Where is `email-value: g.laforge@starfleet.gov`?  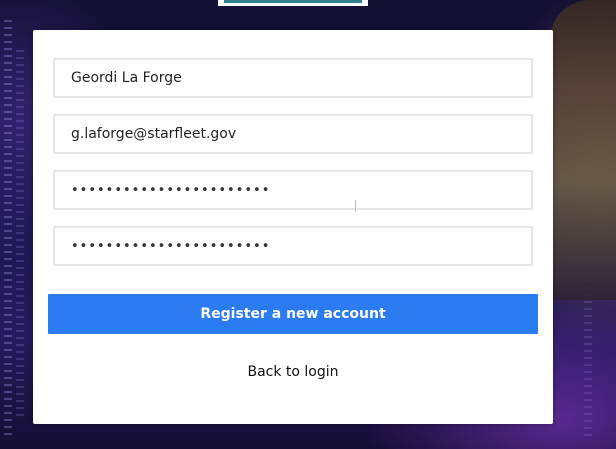 email-value: g.laforge@starfleet.gov is located at coordinates (154, 134).